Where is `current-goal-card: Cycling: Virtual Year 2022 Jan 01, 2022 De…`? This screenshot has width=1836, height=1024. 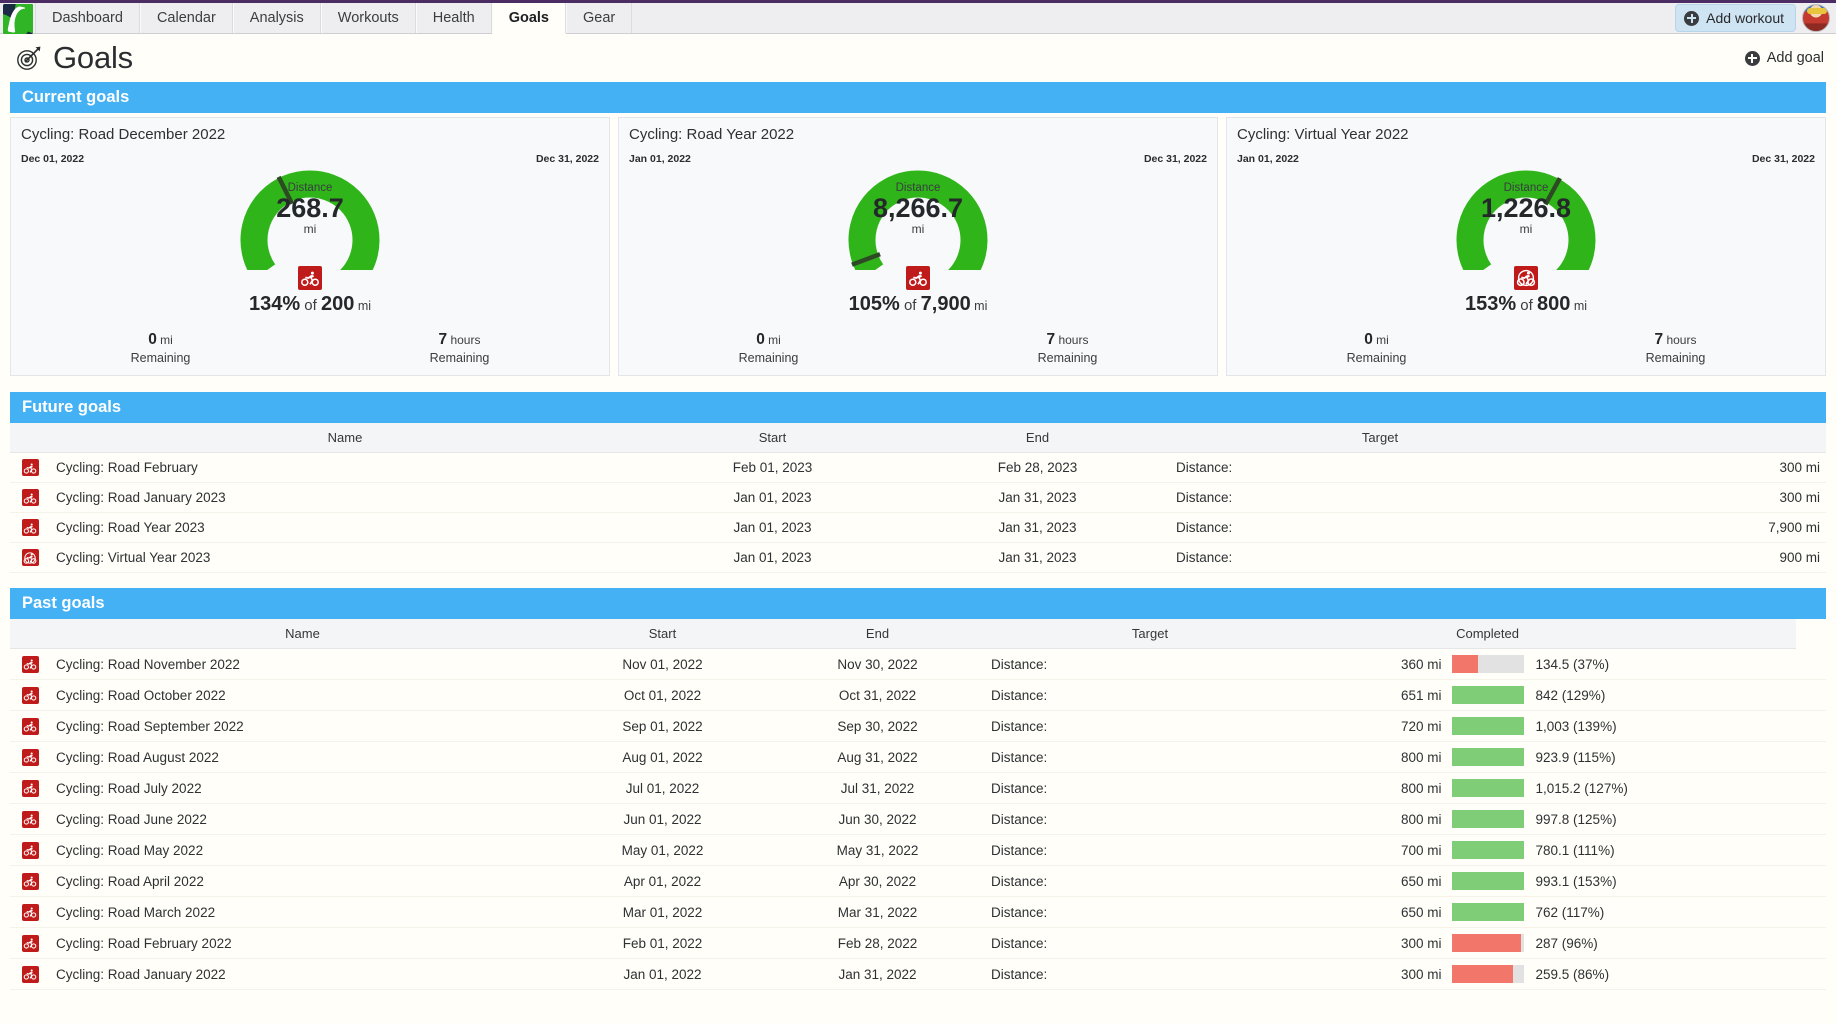 current-goal-card: Cycling: Virtual Year 2022 Jan 01, 2022 De… is located at coordinates (1526, 246).